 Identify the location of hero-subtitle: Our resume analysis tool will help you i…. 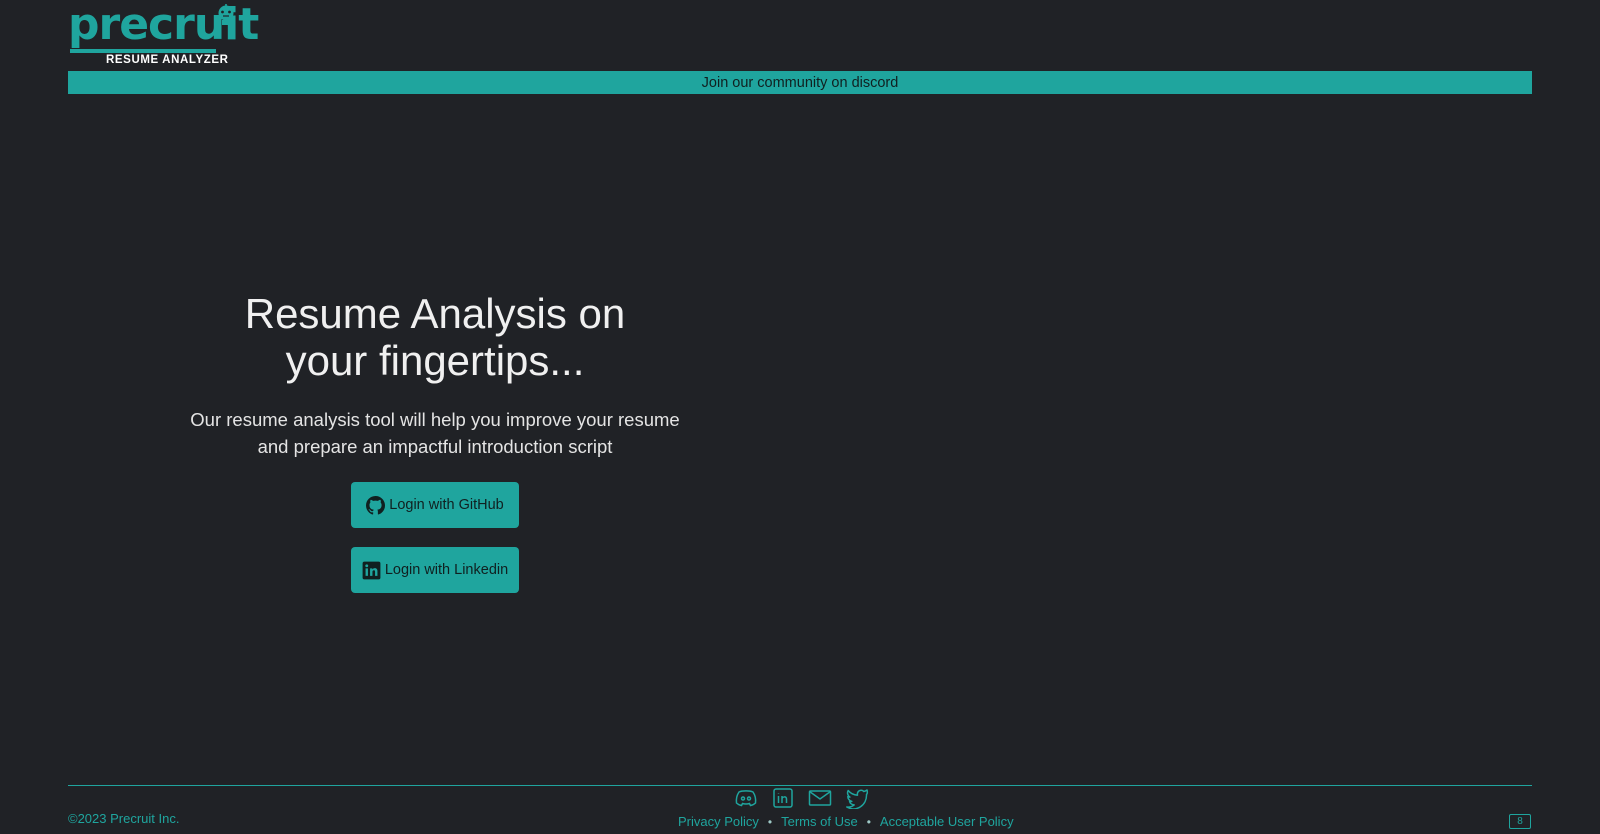
(435, 433).